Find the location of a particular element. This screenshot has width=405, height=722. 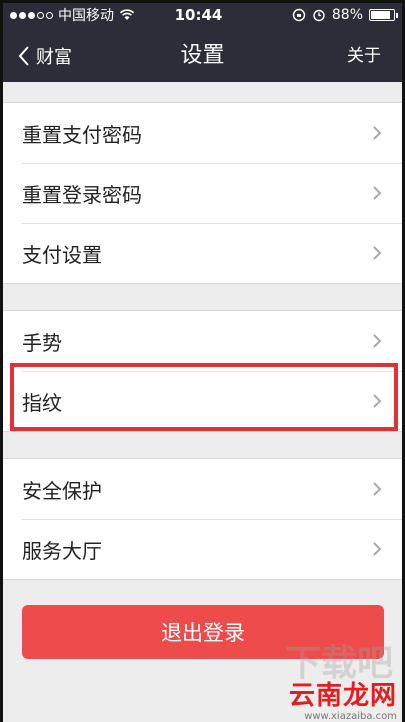

list-item-label: 指纹 is located at coordinates (42, 402).